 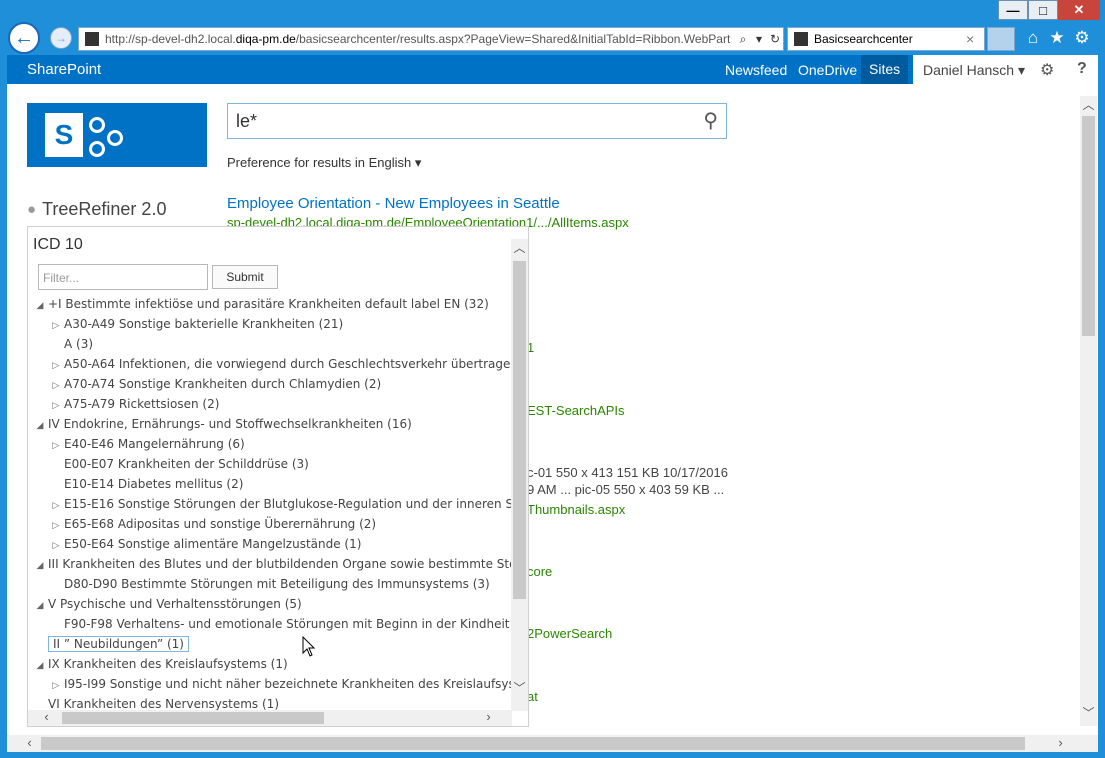 I want to click on help-icon: ?, so click(x=1082, y=69).